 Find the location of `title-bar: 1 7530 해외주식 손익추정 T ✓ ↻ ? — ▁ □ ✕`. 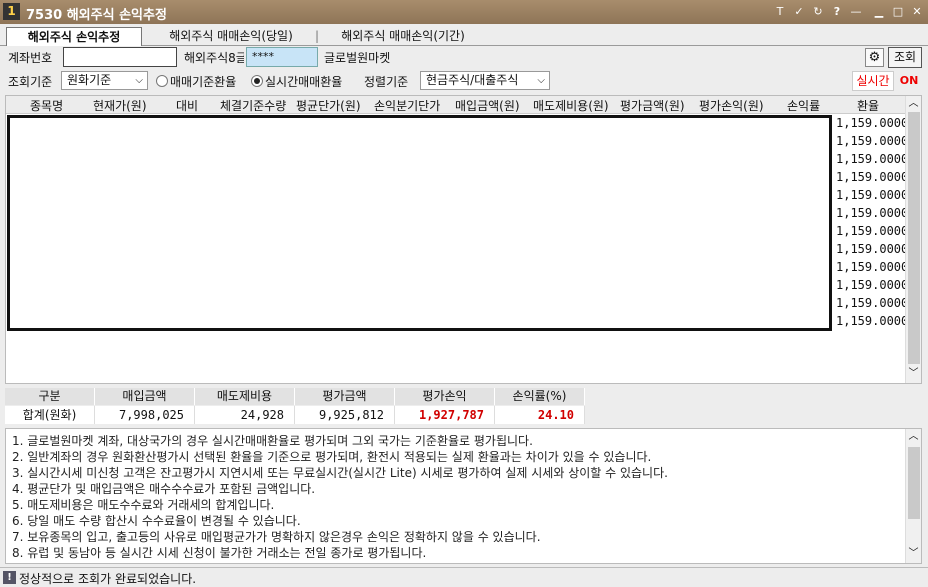

title-bar: 1 7530 해외주식 손익추정 T ✓ ↻ ? — ▁ □ ✕ is located at coordinates (464, 12).